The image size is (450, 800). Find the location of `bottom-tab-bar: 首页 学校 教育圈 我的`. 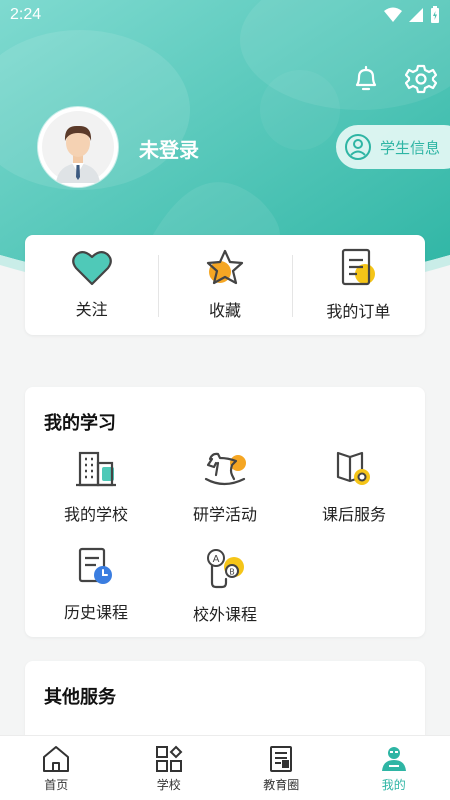

bottom-tab-bar: 首页 学校 教育圈 我的 is located at coordinates (225, 767).